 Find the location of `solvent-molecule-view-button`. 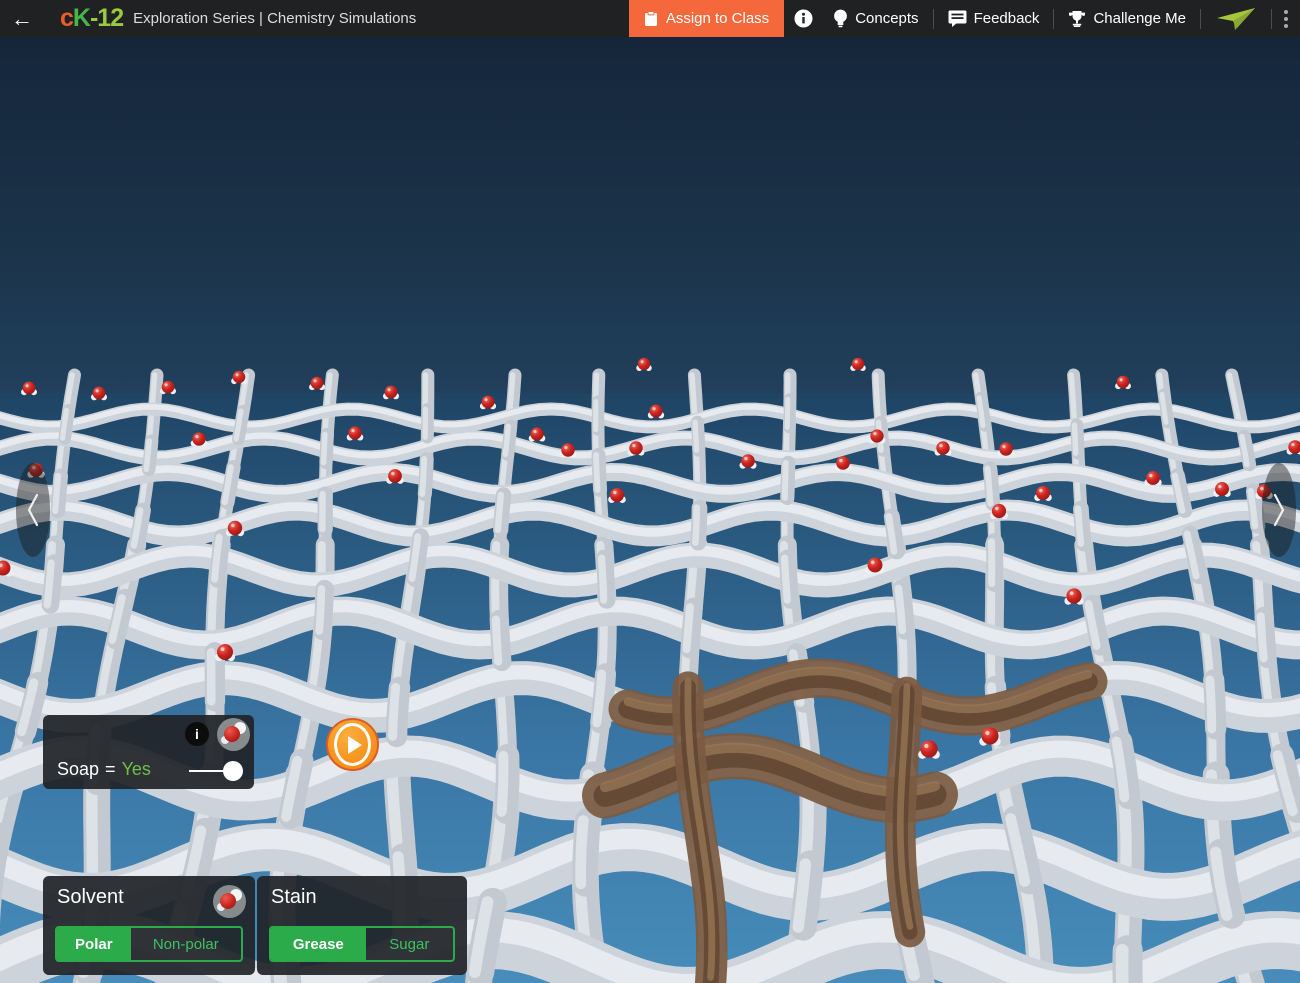

solvent-molecule-view-button is located at coordinates (229, 901).